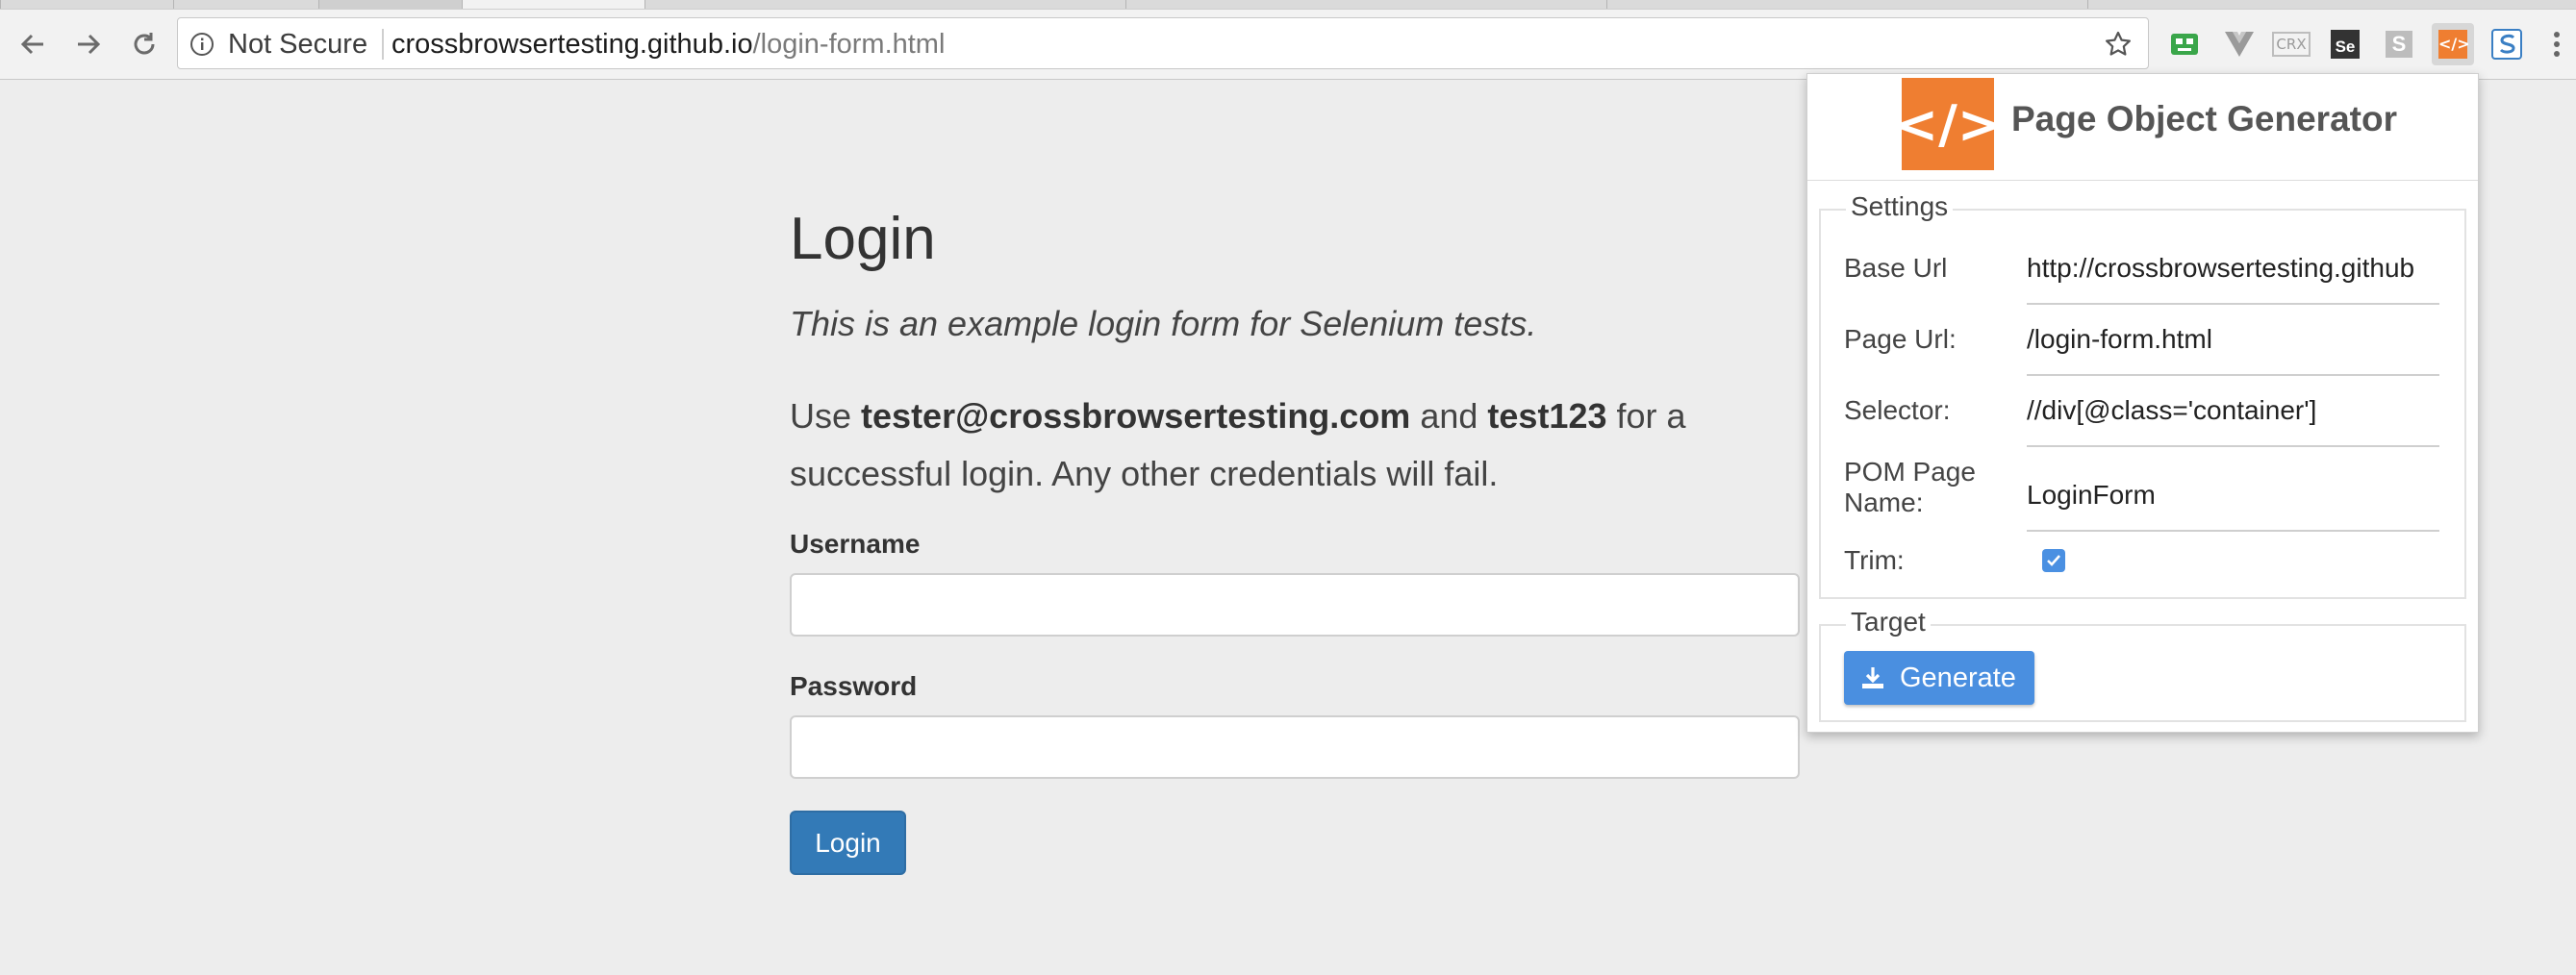  Describe the element at coordinates (202, 44) in the screenshot. I see `info-icon` at that location.